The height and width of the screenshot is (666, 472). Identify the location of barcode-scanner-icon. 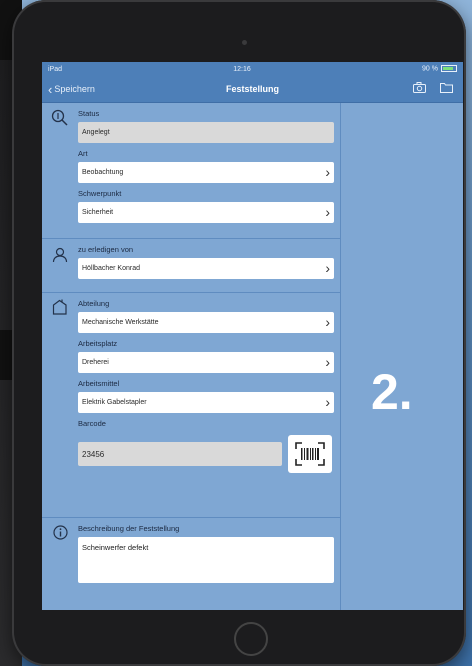
(310, 454).